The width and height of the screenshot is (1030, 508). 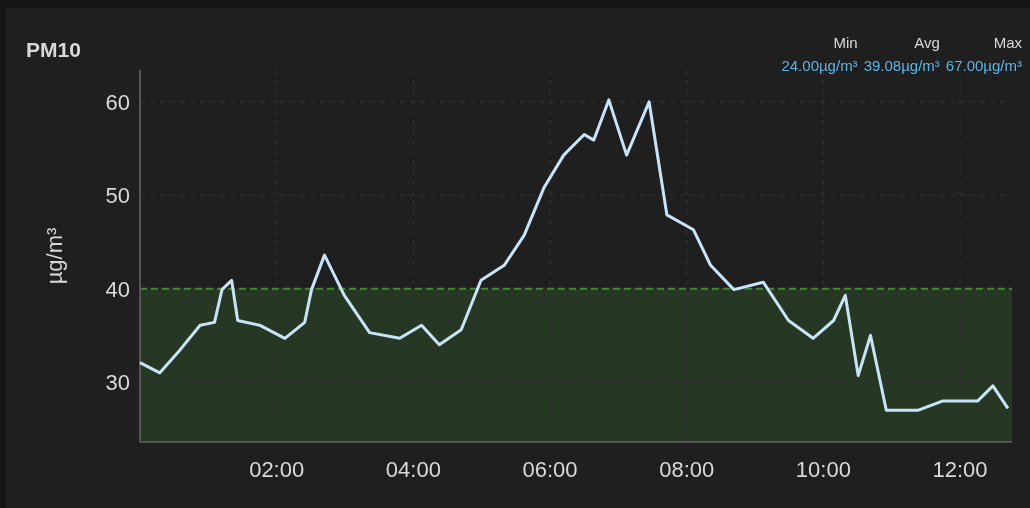 What do you see at coordinates (819, 65) in the screenshot?
I see `legend-value: 24.00µg/m³` at bounding box center [819, 65].